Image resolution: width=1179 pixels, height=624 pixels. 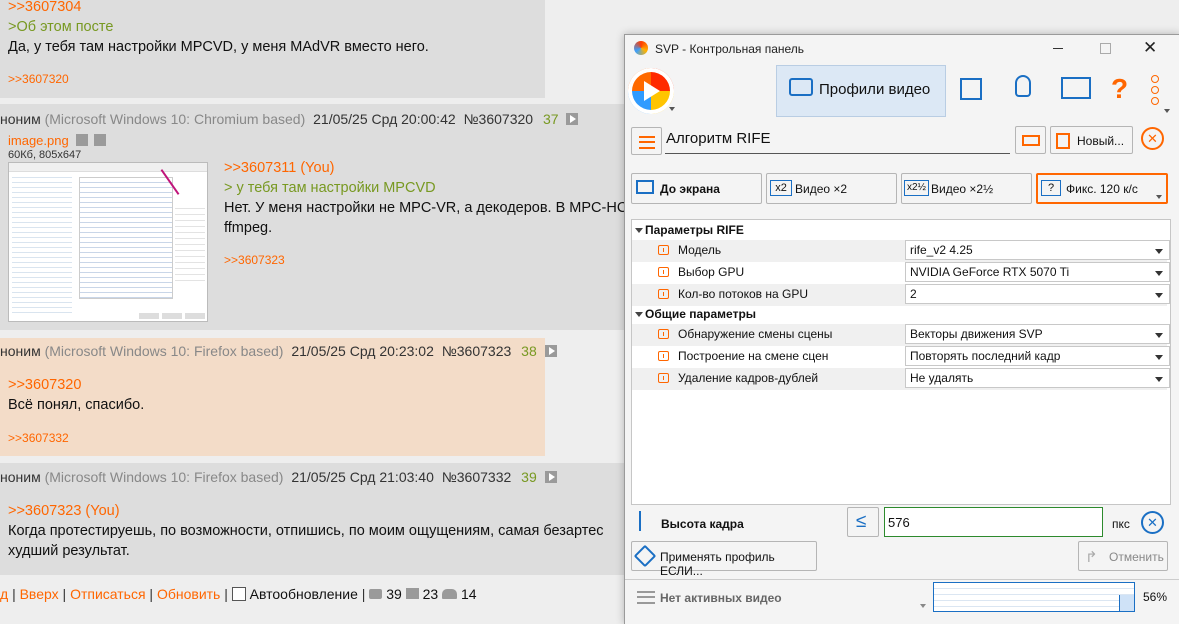 I want to click on posts-count: 39, so click(x=394, y=594).